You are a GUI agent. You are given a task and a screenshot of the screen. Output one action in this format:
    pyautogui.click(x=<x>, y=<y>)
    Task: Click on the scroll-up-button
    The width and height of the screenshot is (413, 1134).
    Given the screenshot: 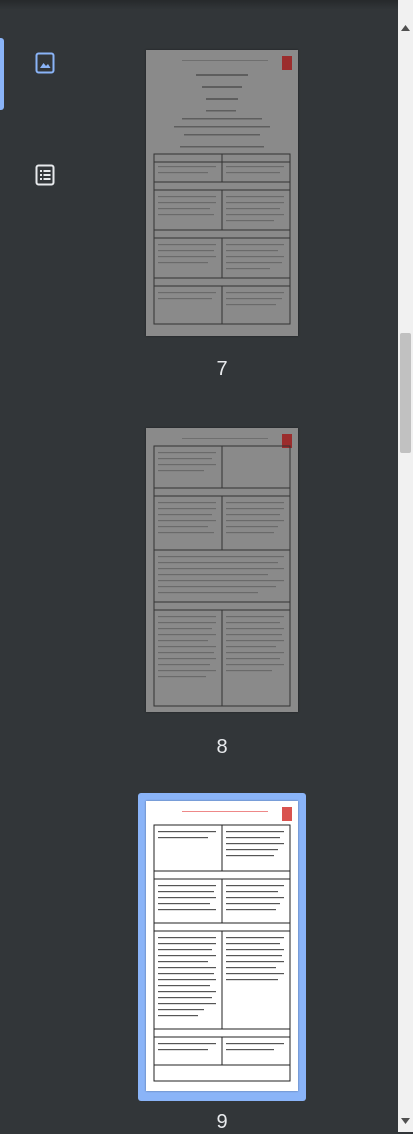 What is the action you would take?
    pyautogui.click(x=405, y=26)
    